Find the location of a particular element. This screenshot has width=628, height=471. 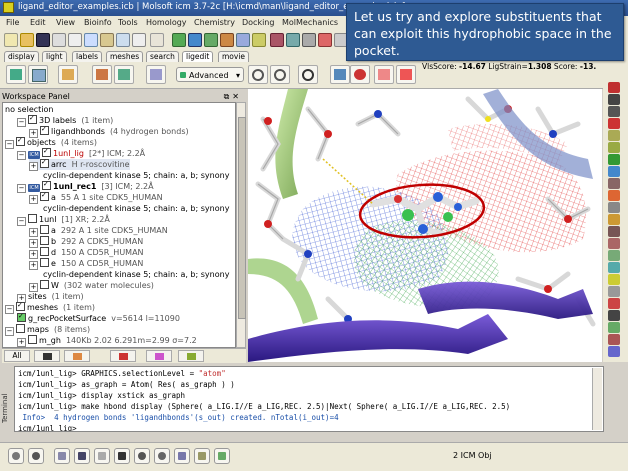

rotate-icon is located at coordinates (614, 99).